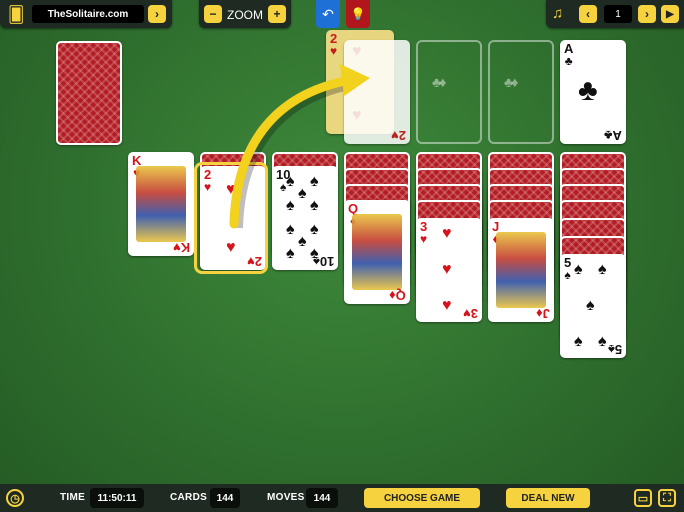 The height and width of the screenshot is (512, 684). I want to click on time-value: 11:50:11, so click(117, 498).